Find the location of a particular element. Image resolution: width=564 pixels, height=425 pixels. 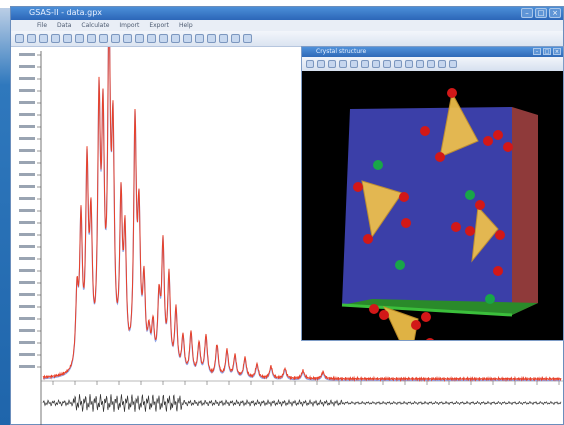

viewer-close-button: × is located at coordinates (557, 51).